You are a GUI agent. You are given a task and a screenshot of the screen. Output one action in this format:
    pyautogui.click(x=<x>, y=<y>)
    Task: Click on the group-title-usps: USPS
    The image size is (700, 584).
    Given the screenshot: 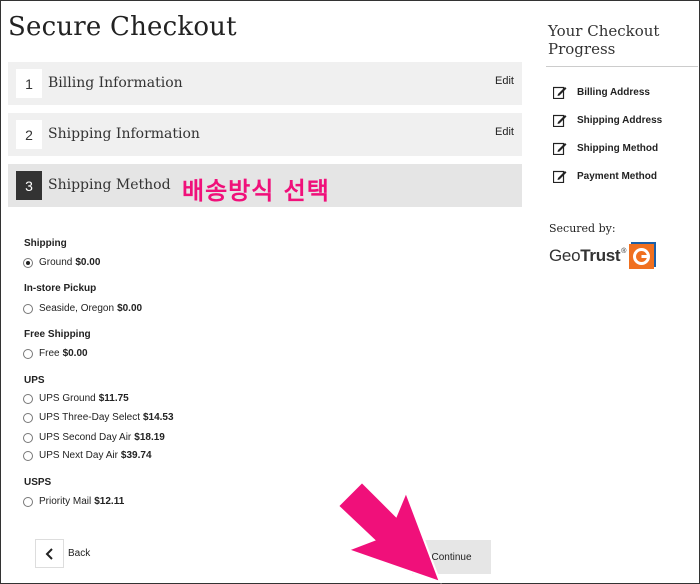 What is the action you would take?
    pyautogui.click(x=38, y=482)
    